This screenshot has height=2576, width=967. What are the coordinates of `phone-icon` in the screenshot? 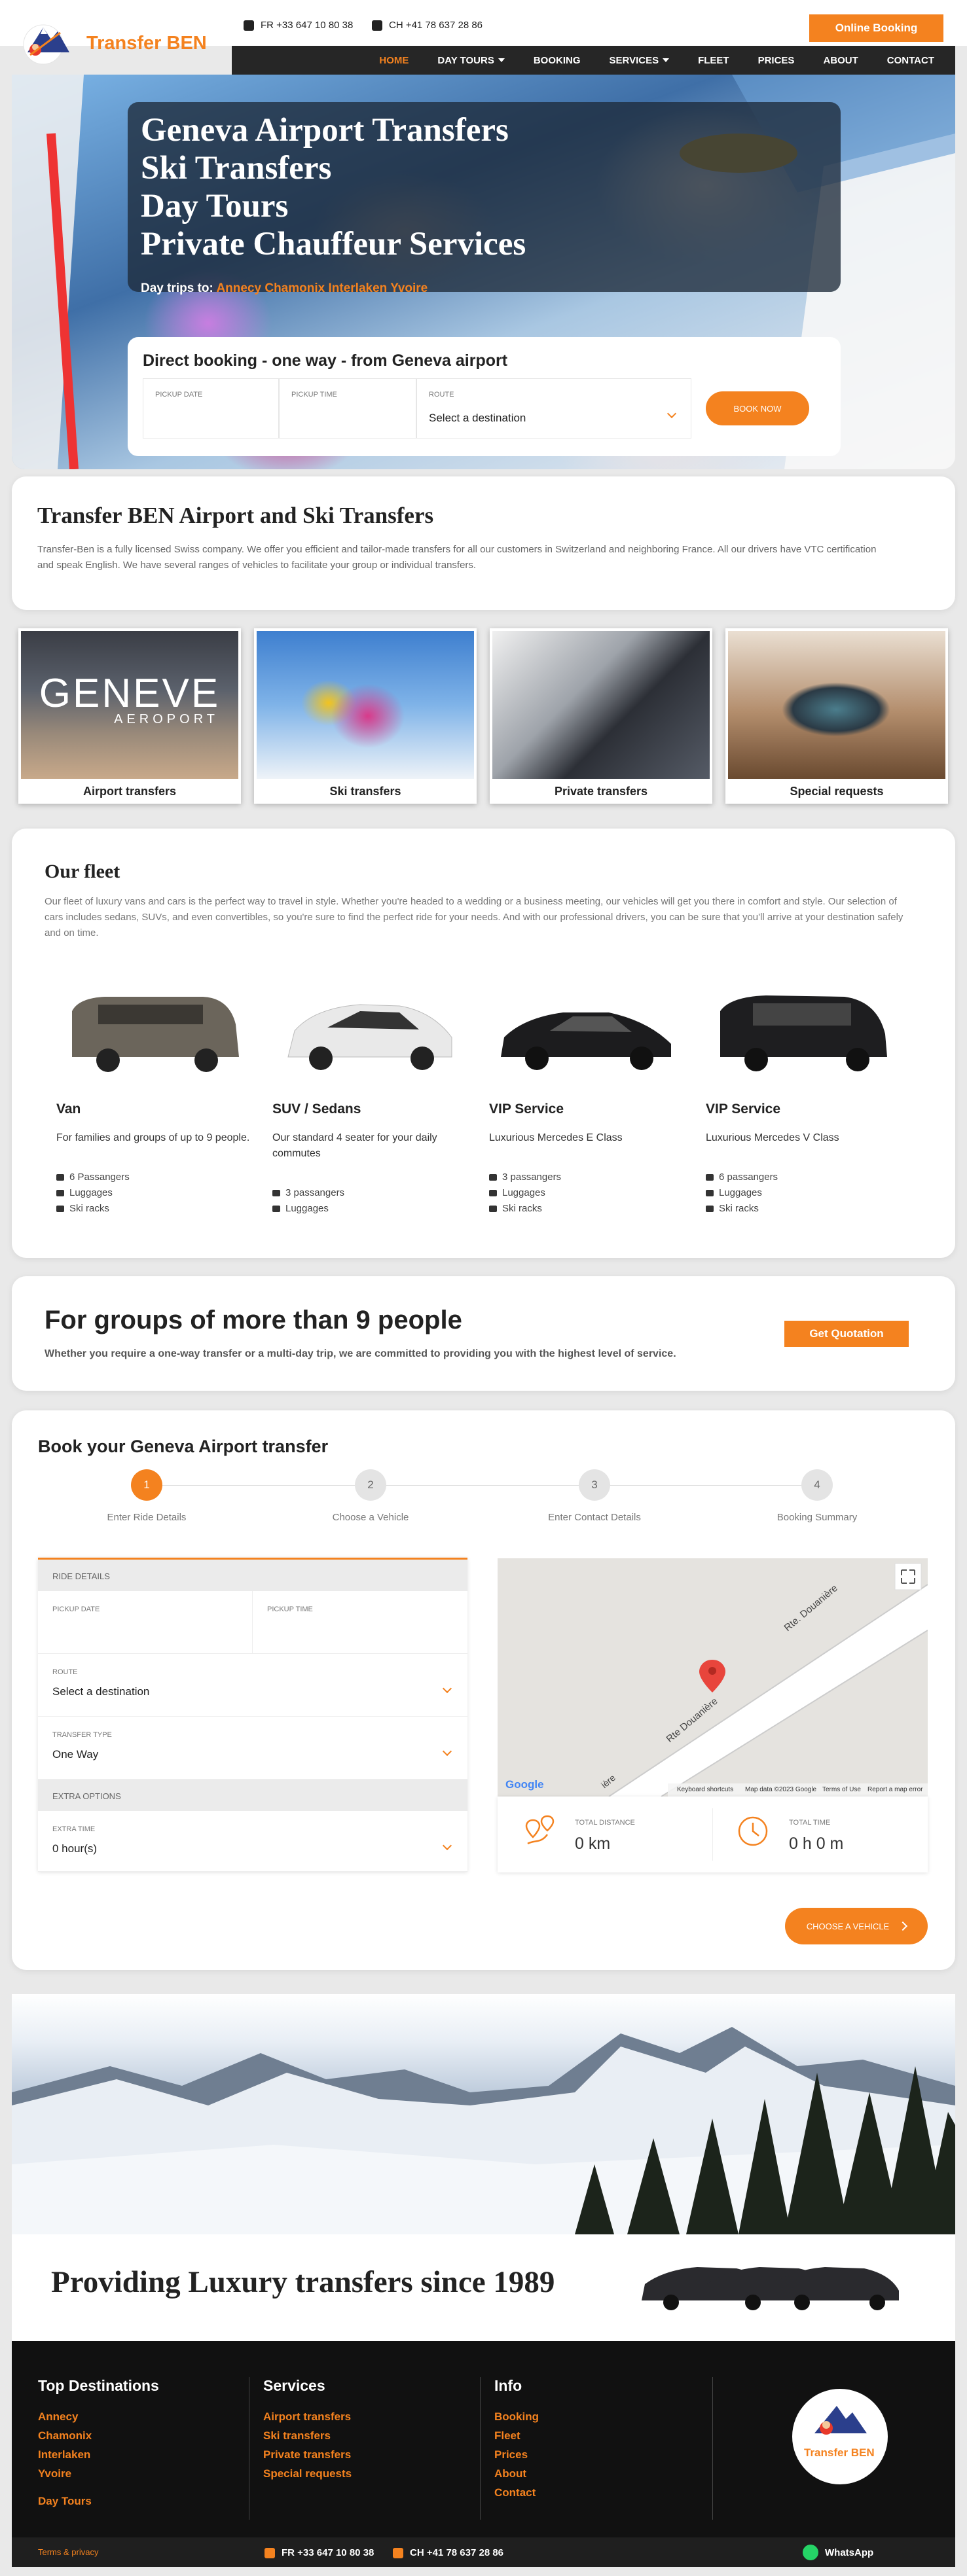 It's located at (377, 25).